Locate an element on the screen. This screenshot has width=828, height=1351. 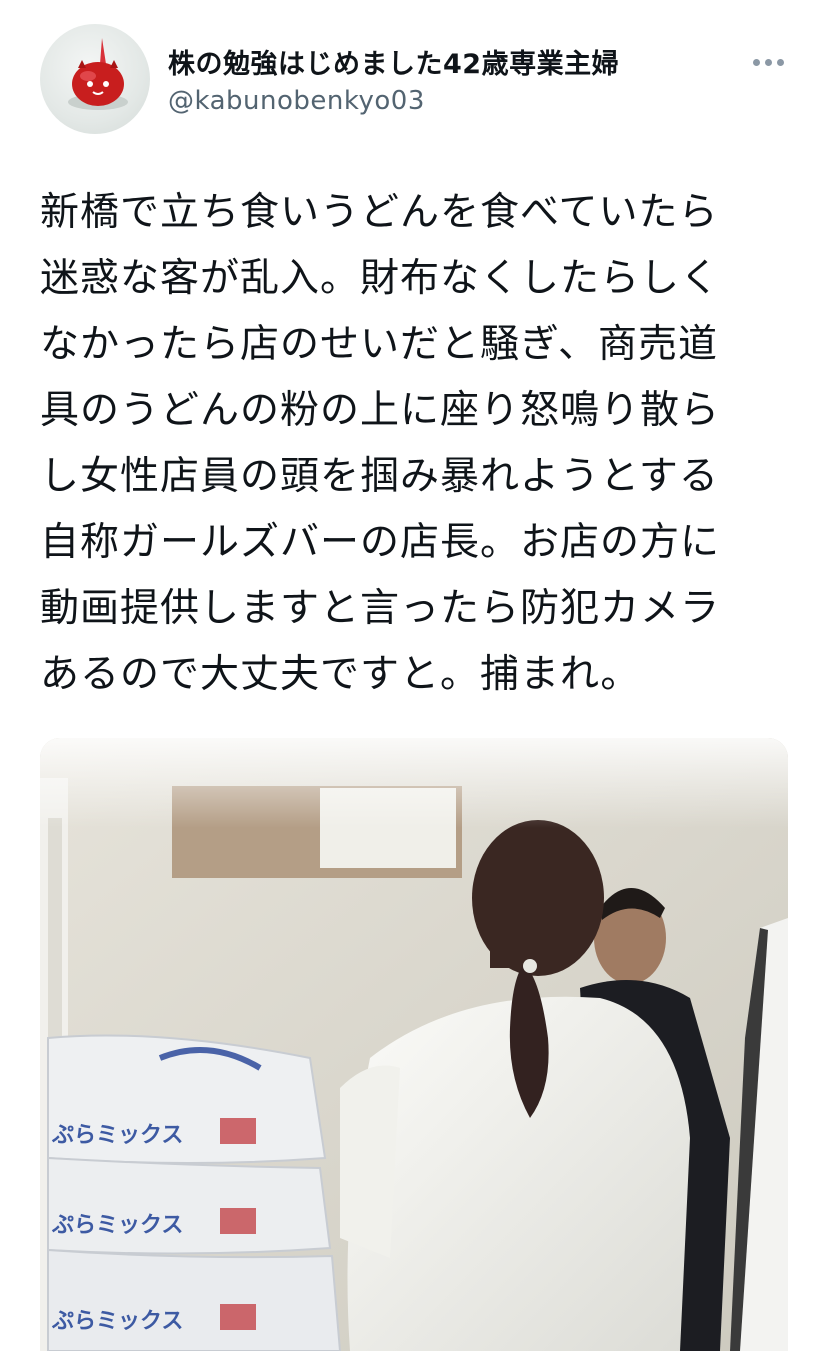
tweet-text-line: あるので大丈夫ですと。捕まれ。 is located at coordinates (340, 674).